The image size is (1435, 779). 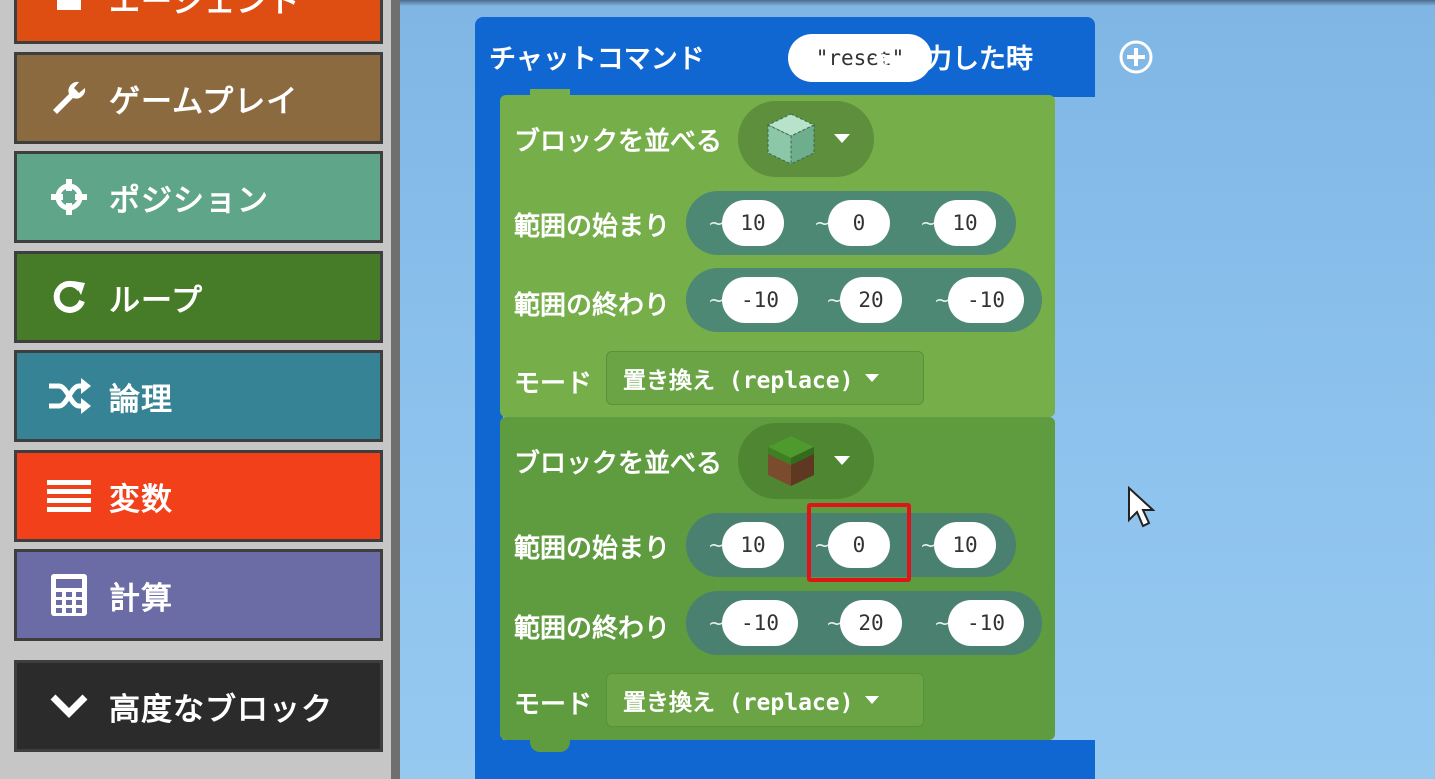 I want to click on plus-icon, so click(x=1136, y=59).